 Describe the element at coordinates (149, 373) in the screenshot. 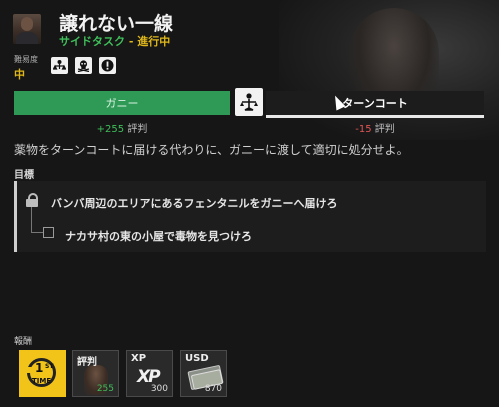

I see `reward-xp: XP XP 300` at that location.